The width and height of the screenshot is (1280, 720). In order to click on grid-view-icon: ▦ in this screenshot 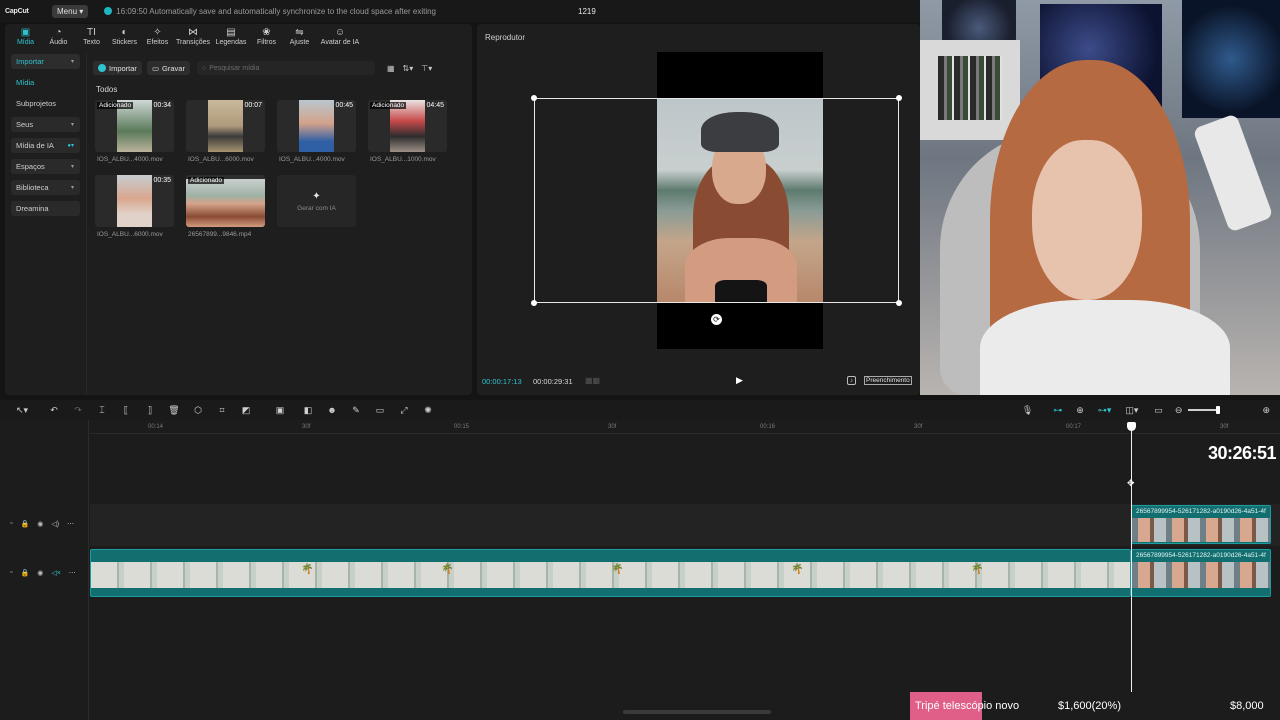, I will do `click(391, 68)`.